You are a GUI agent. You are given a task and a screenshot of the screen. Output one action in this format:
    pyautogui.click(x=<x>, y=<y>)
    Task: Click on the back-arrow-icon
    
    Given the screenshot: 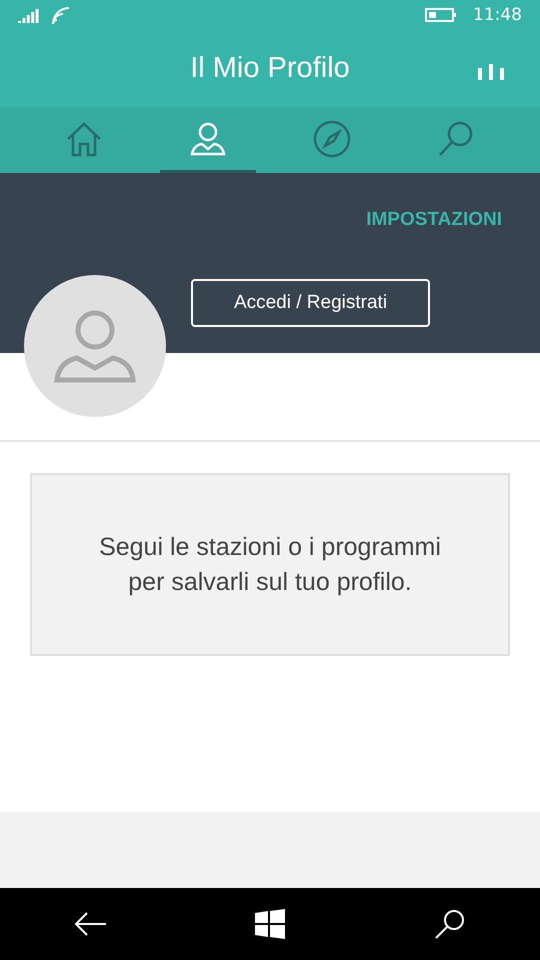 What is the action you would take?
    pyautogui.click(x=90, y=924)
    